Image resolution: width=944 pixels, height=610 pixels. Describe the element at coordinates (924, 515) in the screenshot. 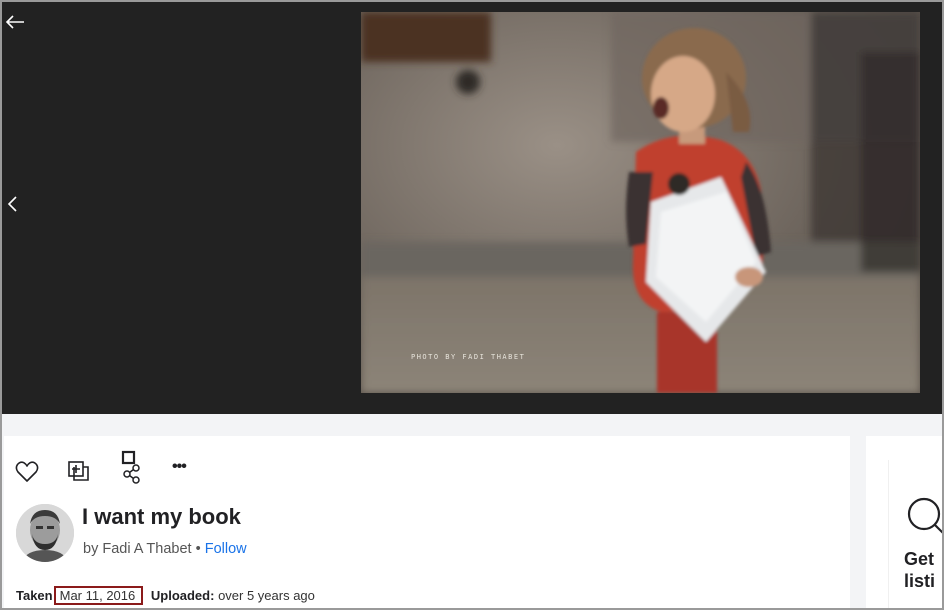

I see `search-icon` at that location.